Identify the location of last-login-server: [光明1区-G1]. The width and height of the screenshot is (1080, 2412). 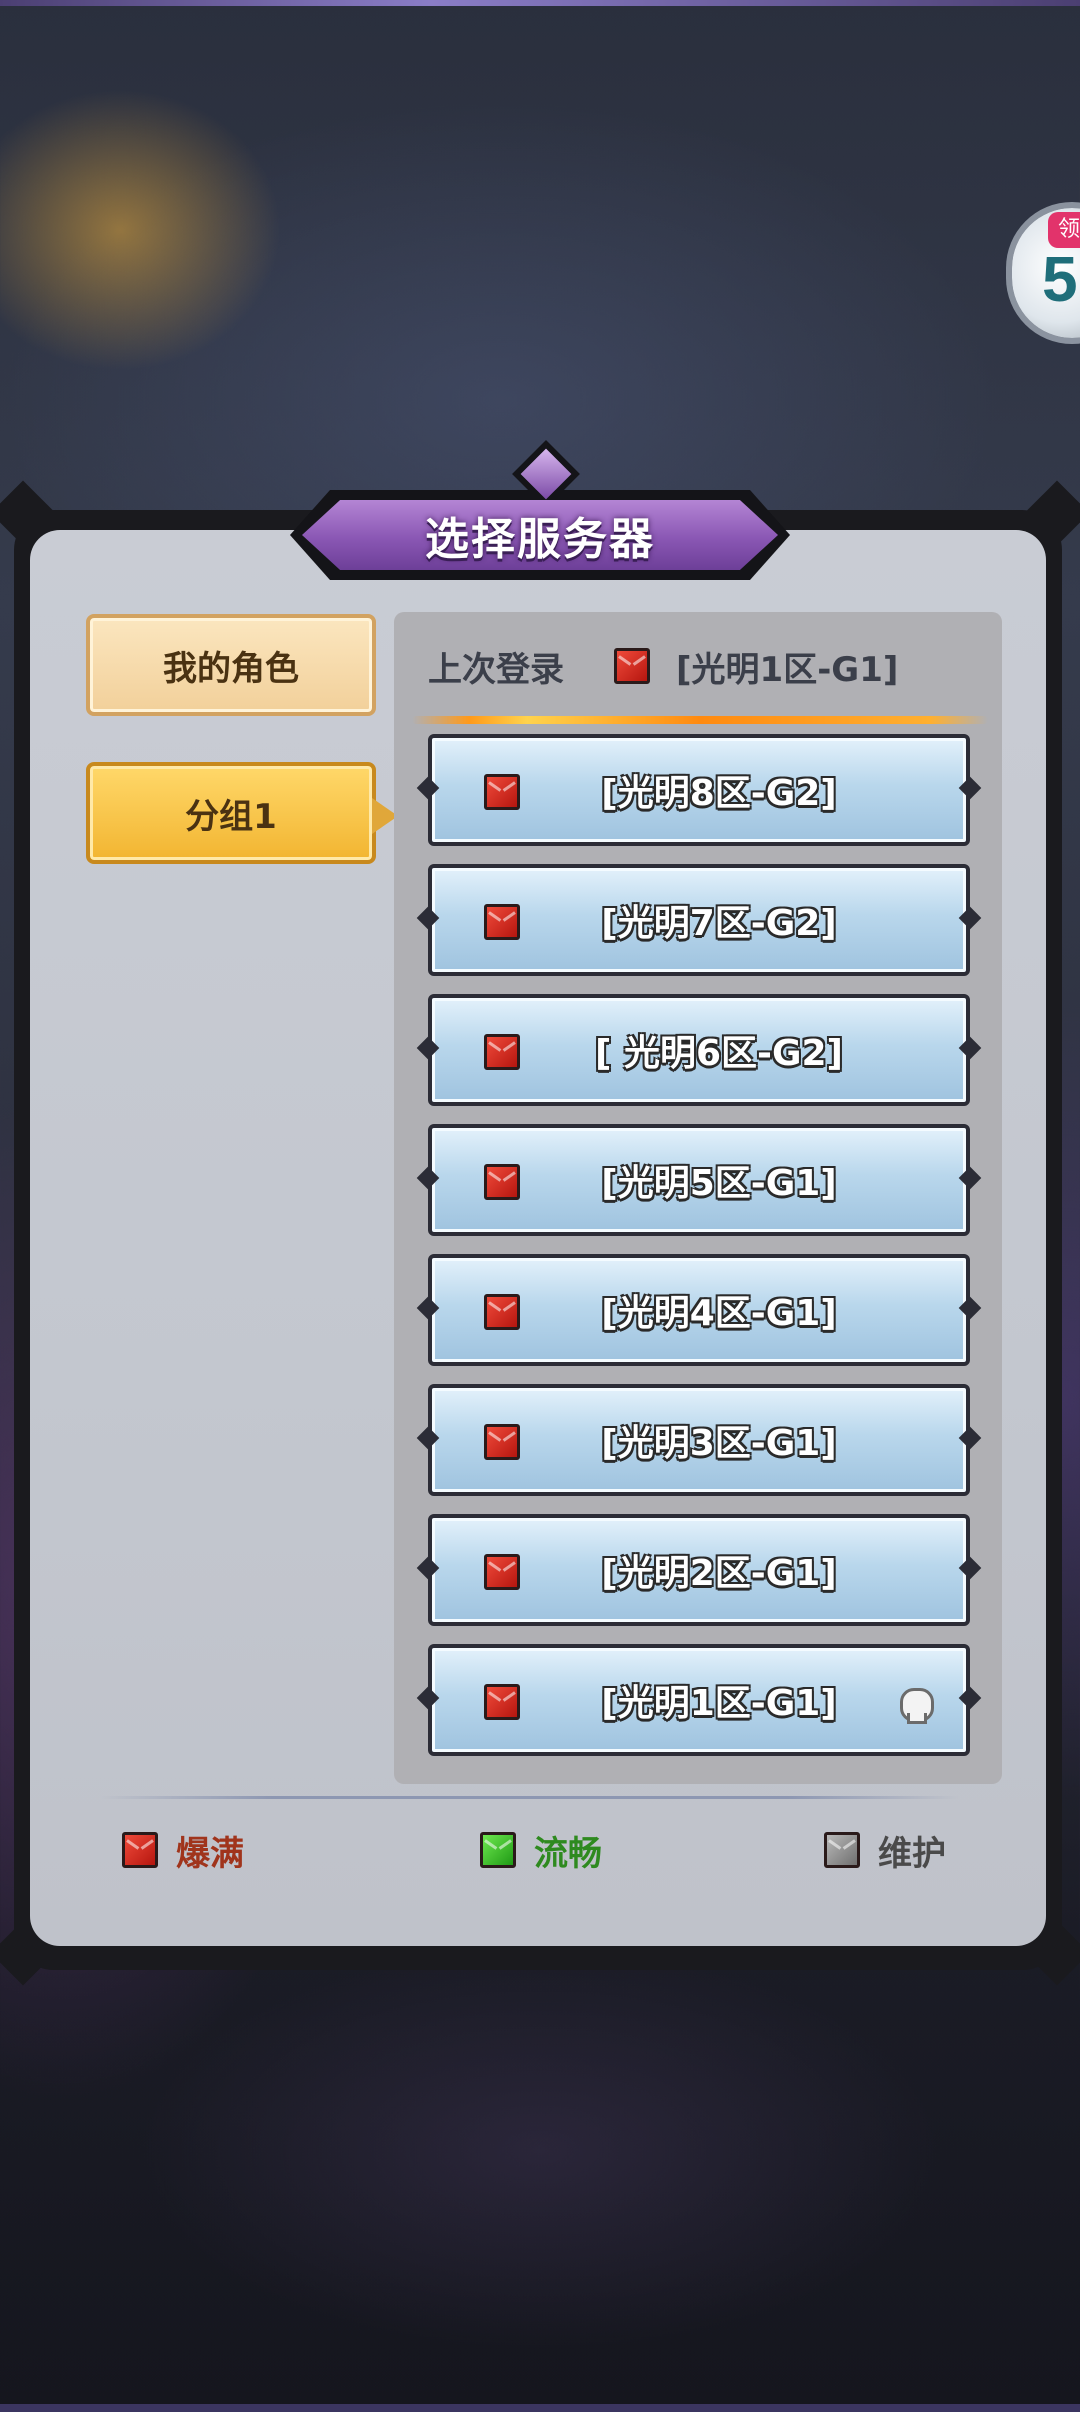
(787, 669).